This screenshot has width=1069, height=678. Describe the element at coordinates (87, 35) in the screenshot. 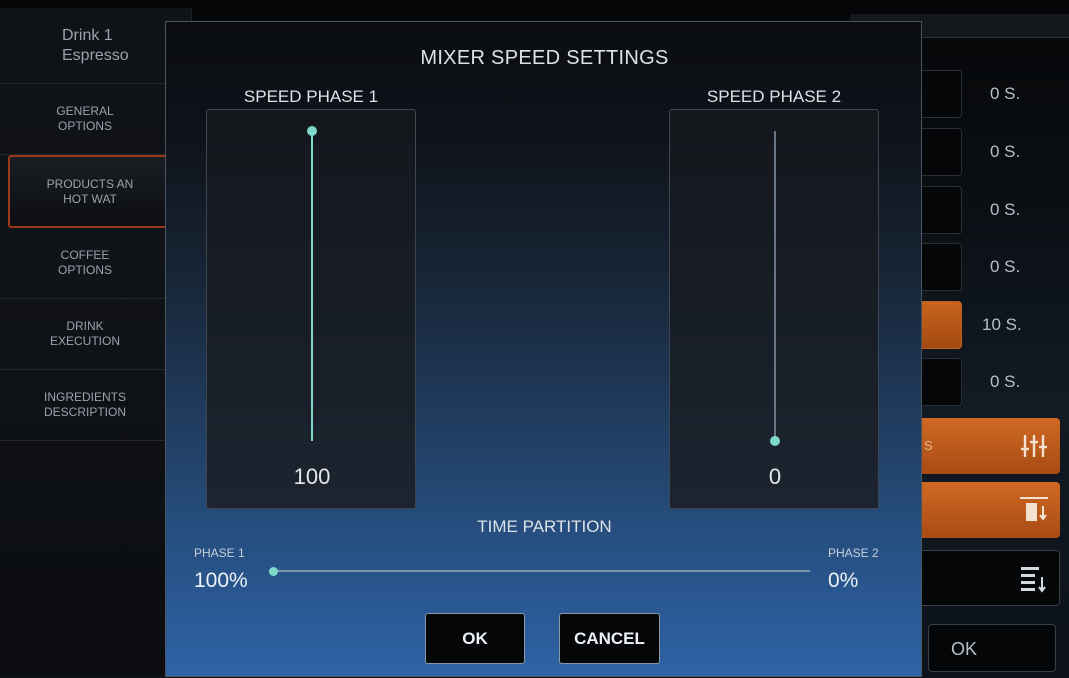

I see `drink-name: Drink 1` at that location.